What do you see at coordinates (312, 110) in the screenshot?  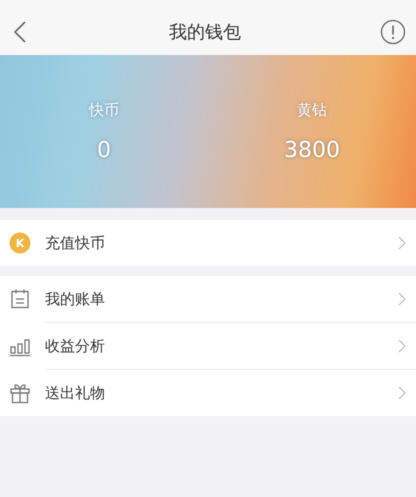 I see `balance-label: 黄钻` at bounding box center [312, 110].